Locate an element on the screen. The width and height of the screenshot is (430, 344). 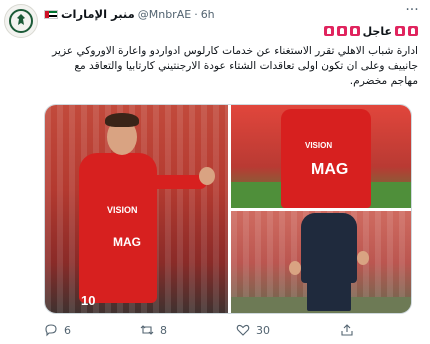
breaking-line: عاجل is located at coordinates (370, 31).